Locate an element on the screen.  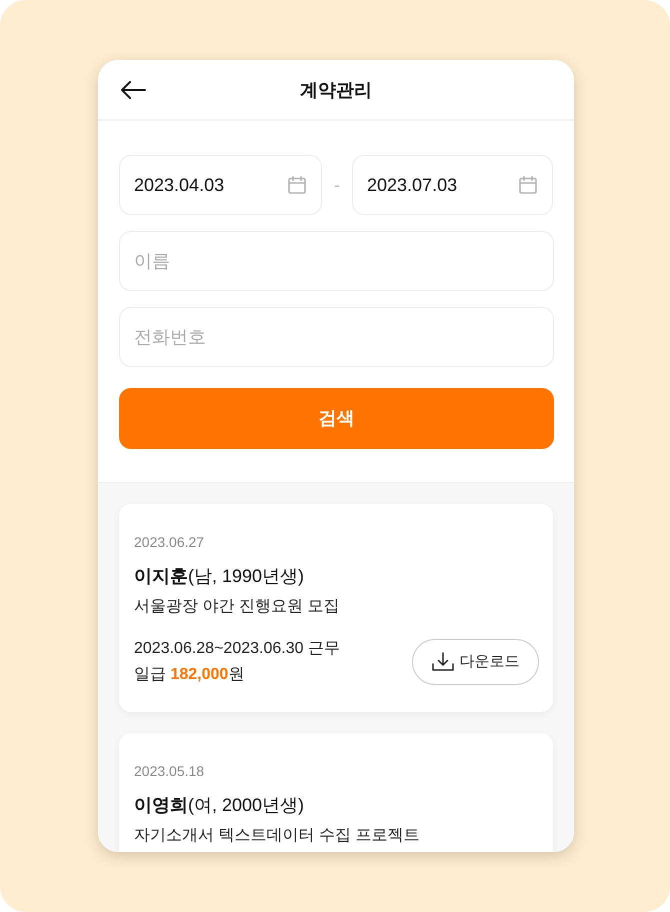
download-button: 다운로드 is located at coordinates (475, 662).